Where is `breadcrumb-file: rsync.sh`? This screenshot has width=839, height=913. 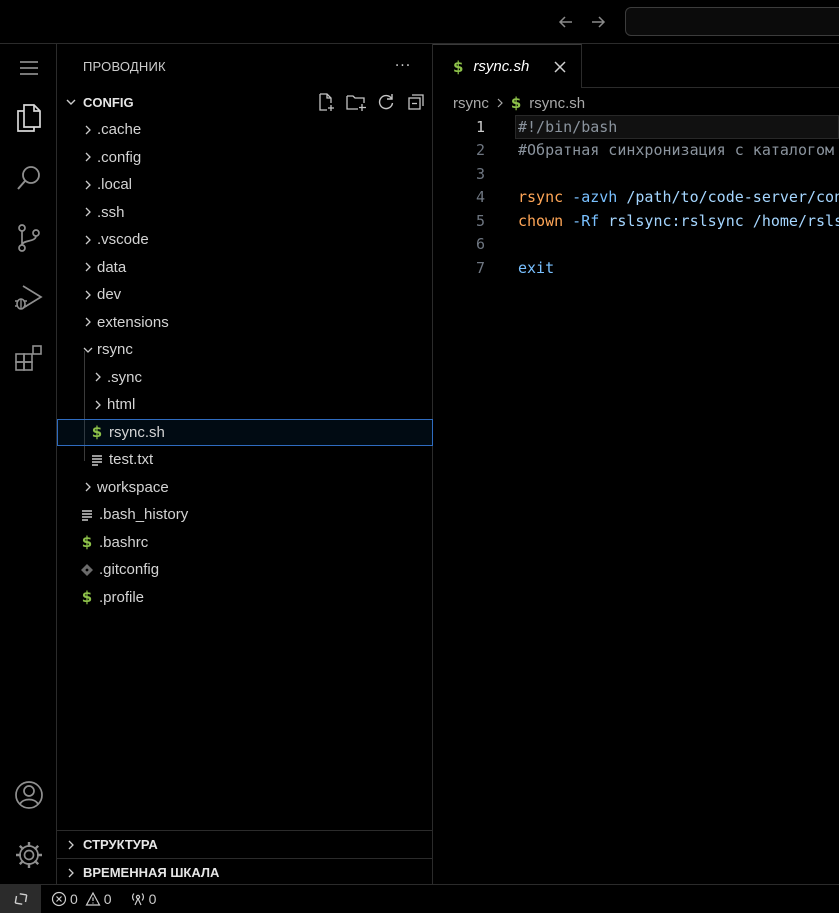
breadcrumb-file: rsync.sh is located at coordinates (557, 103).